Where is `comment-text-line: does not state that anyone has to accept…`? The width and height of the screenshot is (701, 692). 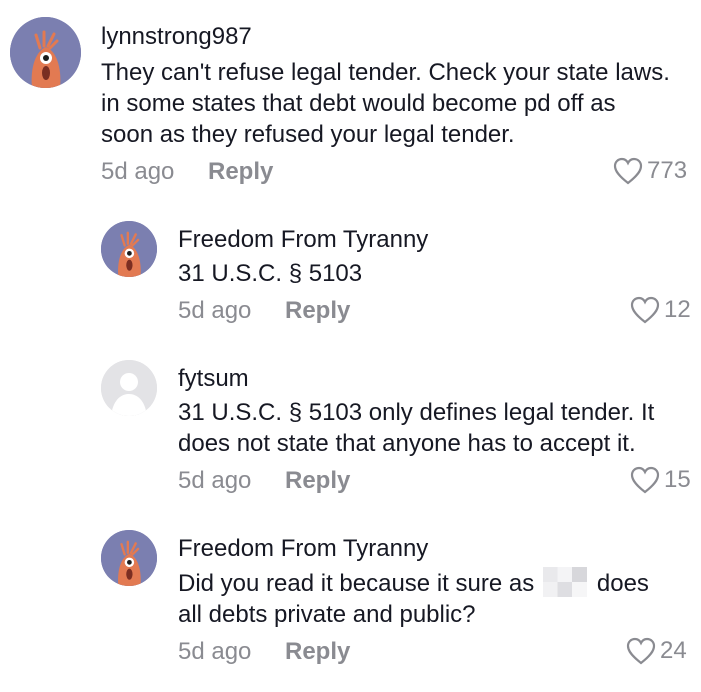
comment-text-line: does not state that anyone has to accept… is located at coordinates (407, 443).